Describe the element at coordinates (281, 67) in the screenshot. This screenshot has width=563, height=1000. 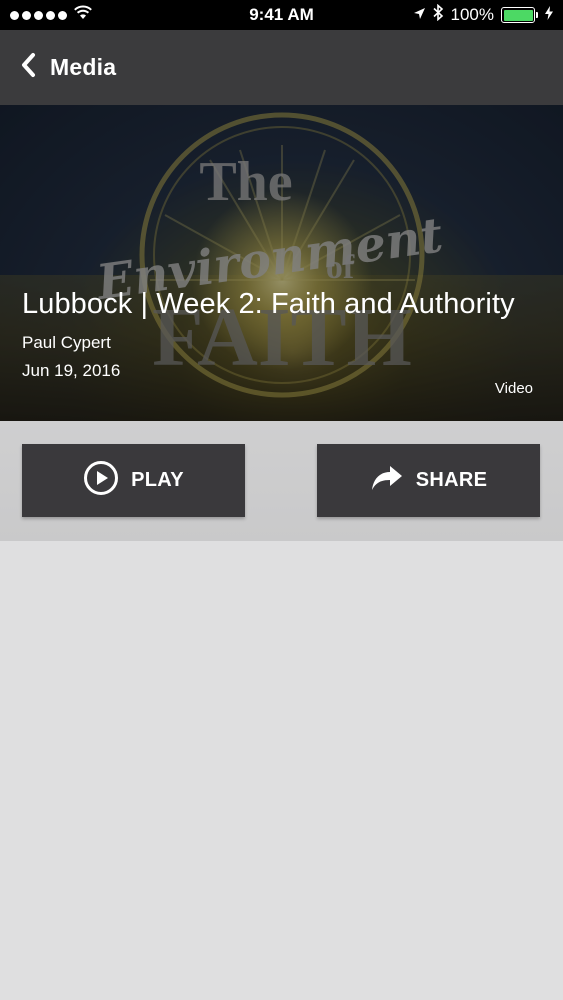
I see `nav-bar: Media` at that location.